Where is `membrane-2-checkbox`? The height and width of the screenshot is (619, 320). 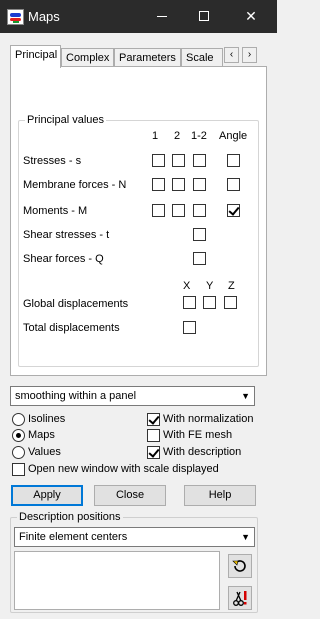
membrane-2-checkbox is located at coordinates (178, 184).